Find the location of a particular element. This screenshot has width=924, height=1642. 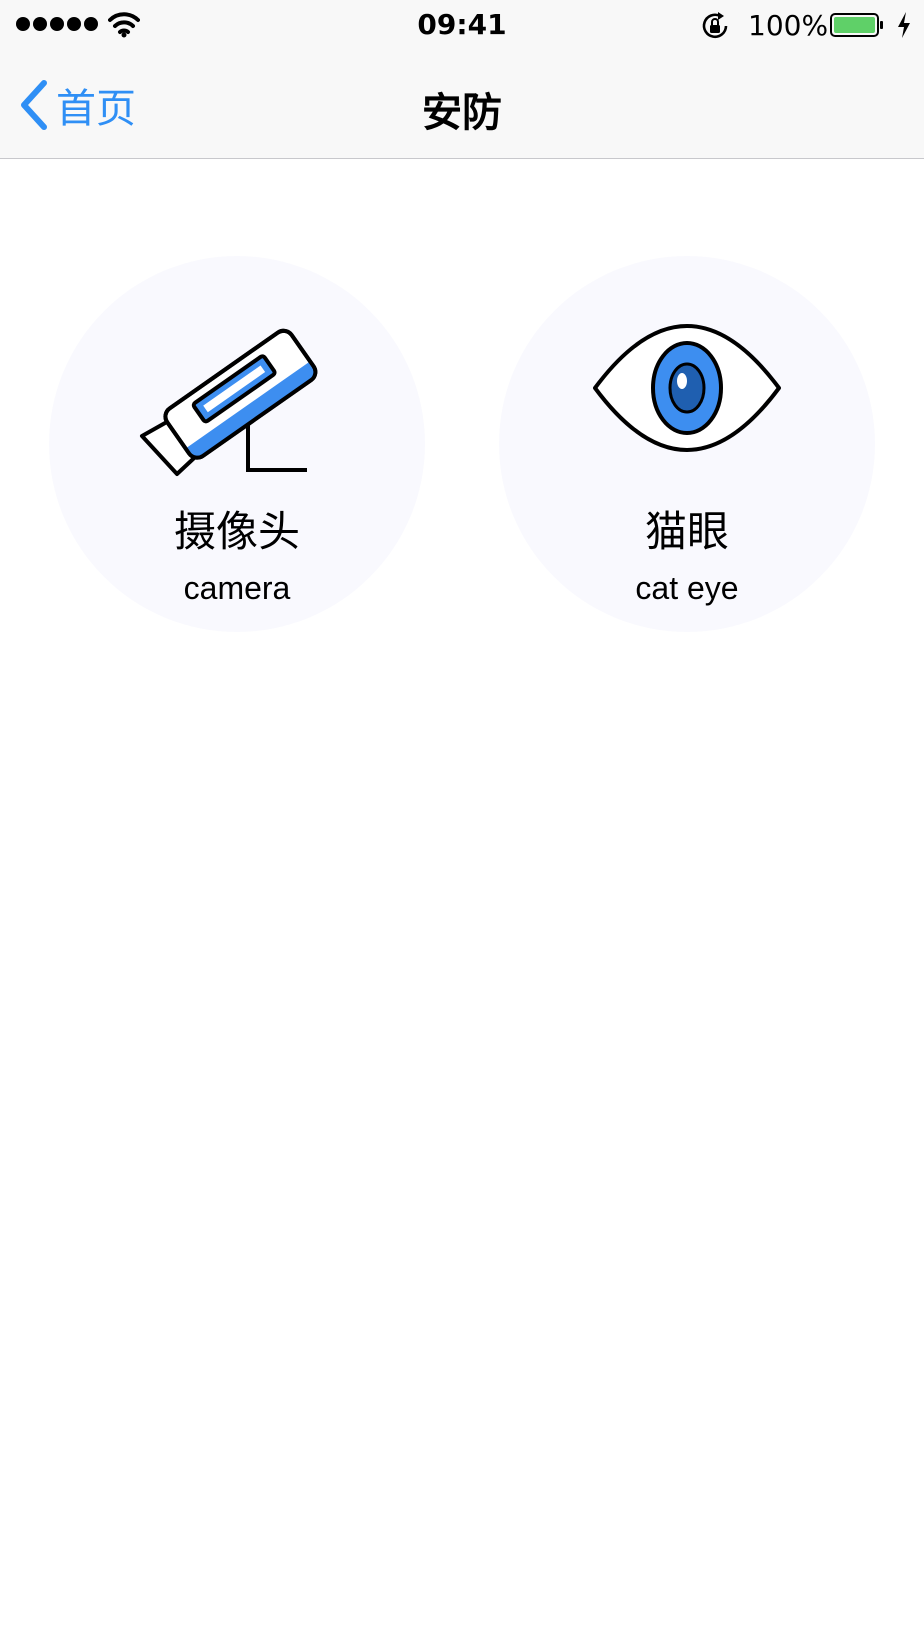

cat-eye-tile: 猫眼 cat eye is located at coordinates (687, 444).